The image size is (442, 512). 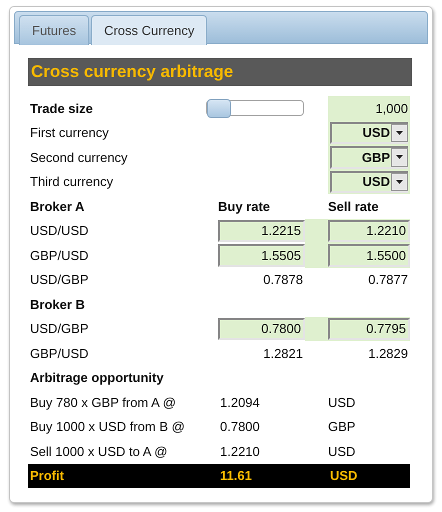 What do you see at coordinates (149, 30) in the screenshot?
I see `tab: Cross Currency` at bounding box center [149, 30].